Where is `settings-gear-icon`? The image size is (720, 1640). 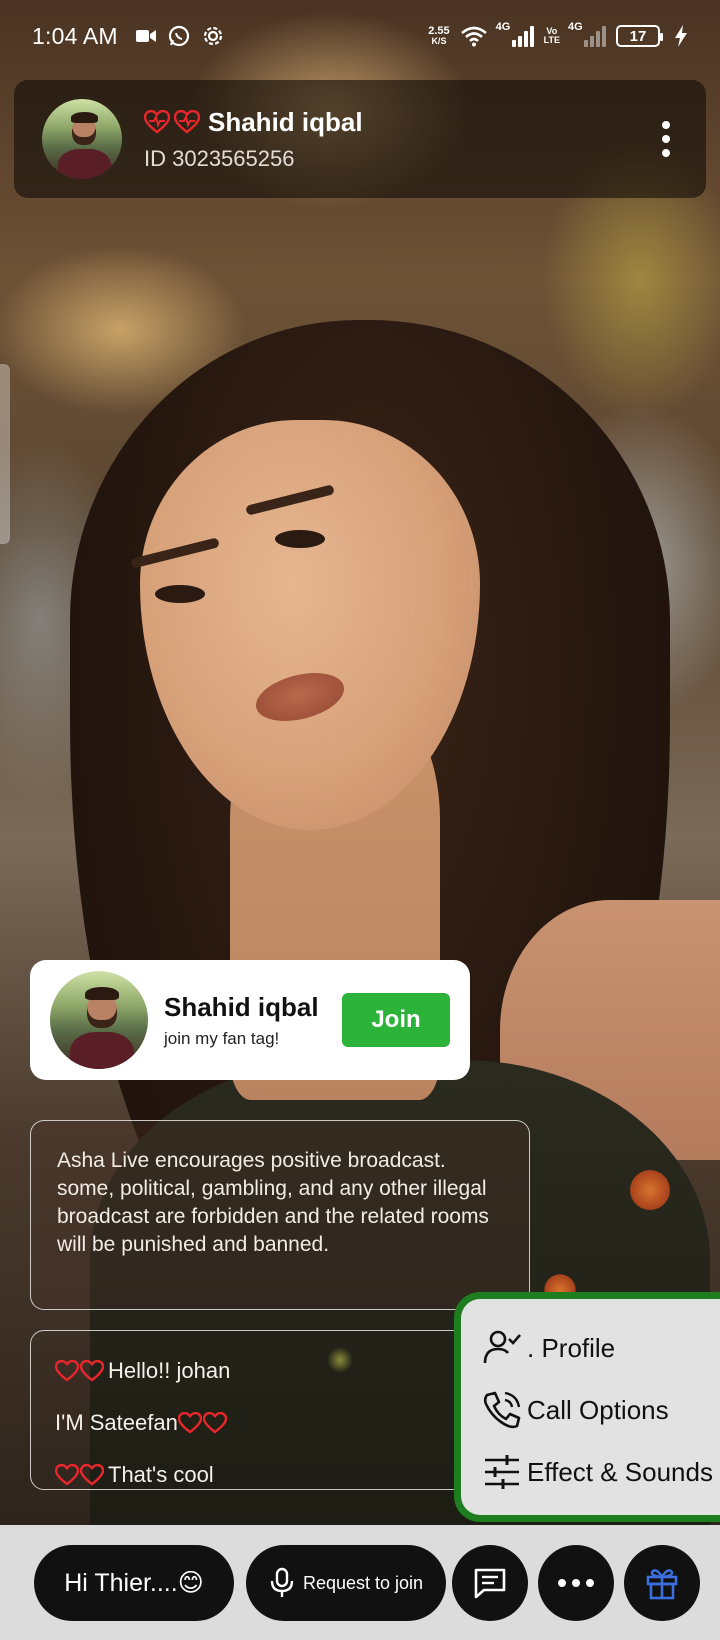 settings-gear-icon is located at coordinates (212, 36).